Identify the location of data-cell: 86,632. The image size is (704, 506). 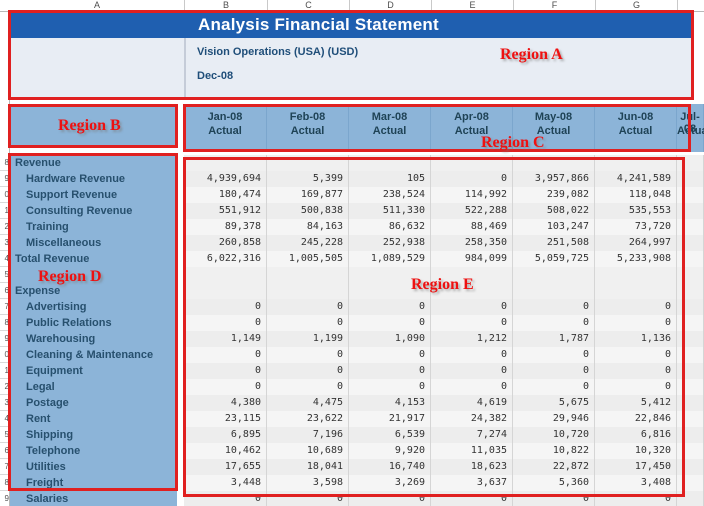
(390, 227).